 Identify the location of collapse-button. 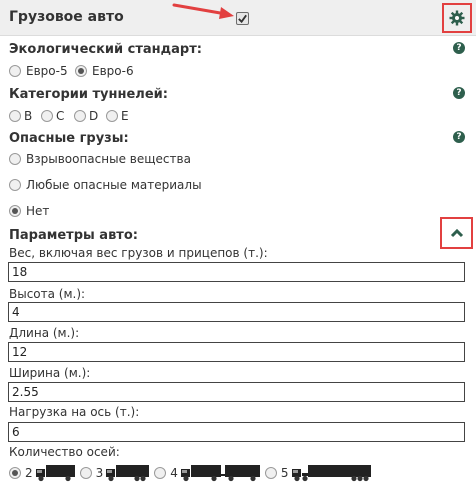
(456, 233).